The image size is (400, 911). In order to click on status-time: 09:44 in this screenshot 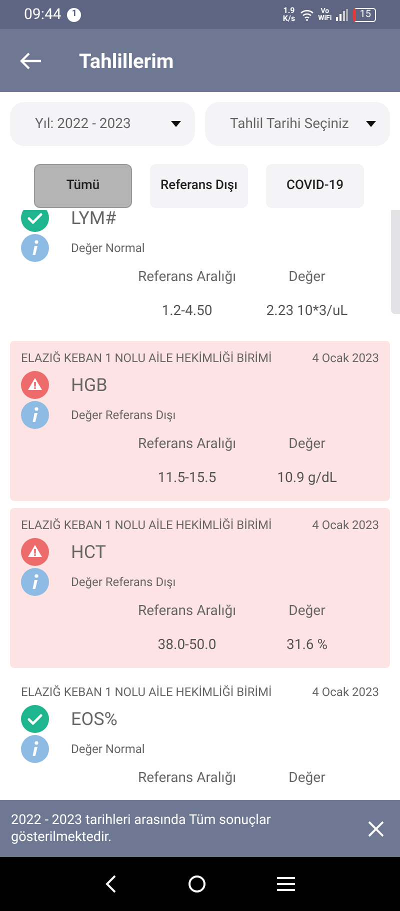, I will do `click(43, 15)`.